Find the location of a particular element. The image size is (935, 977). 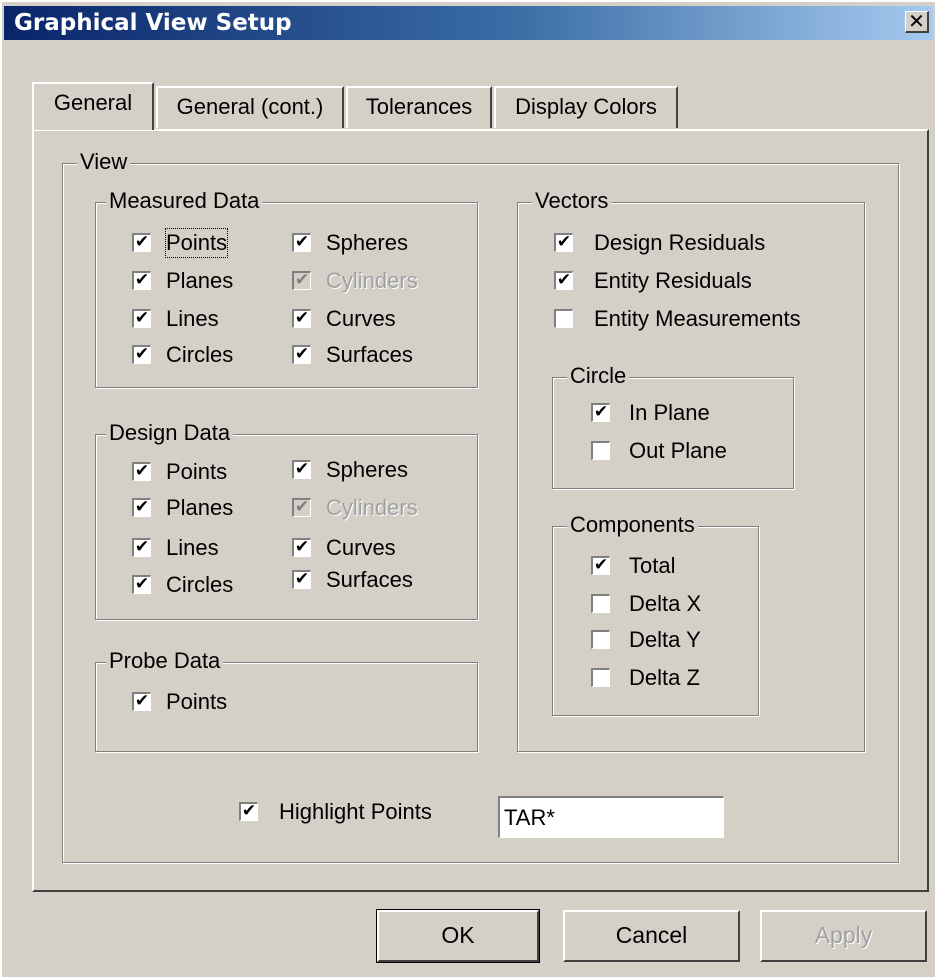

ok-button: OK is located at coordinates (458, 936).